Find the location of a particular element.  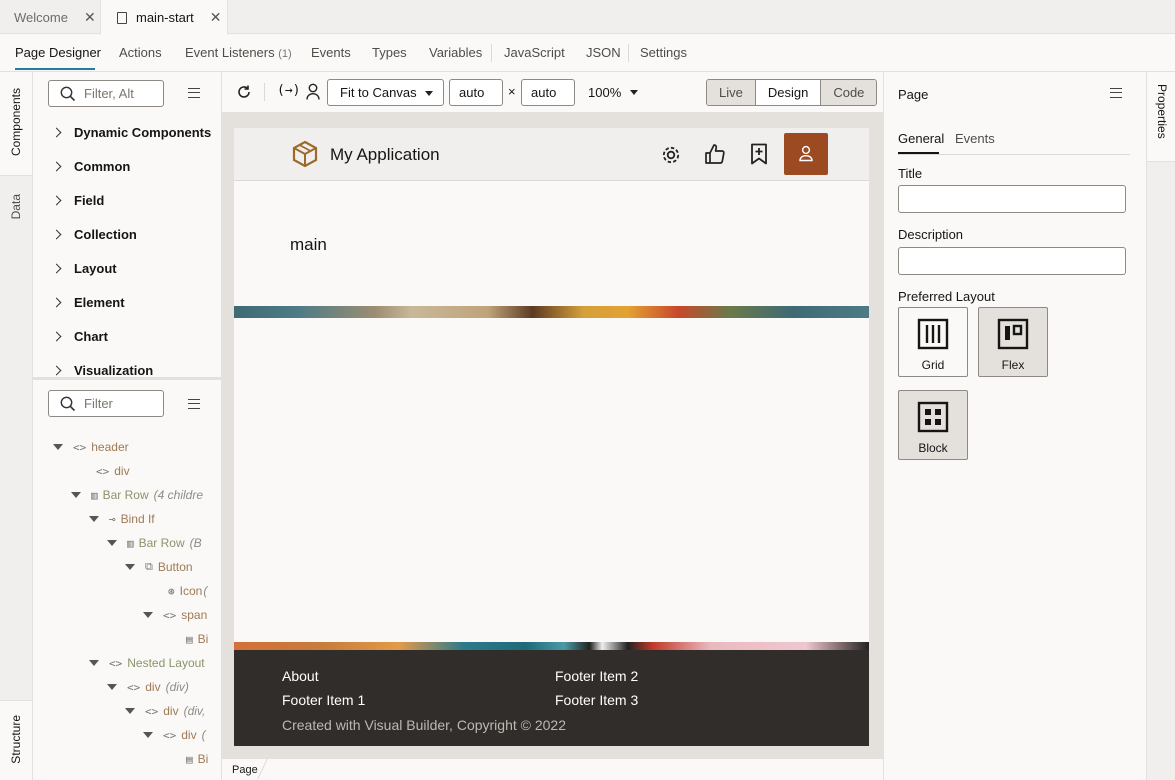

components-search is located at coordinates (106, 93).